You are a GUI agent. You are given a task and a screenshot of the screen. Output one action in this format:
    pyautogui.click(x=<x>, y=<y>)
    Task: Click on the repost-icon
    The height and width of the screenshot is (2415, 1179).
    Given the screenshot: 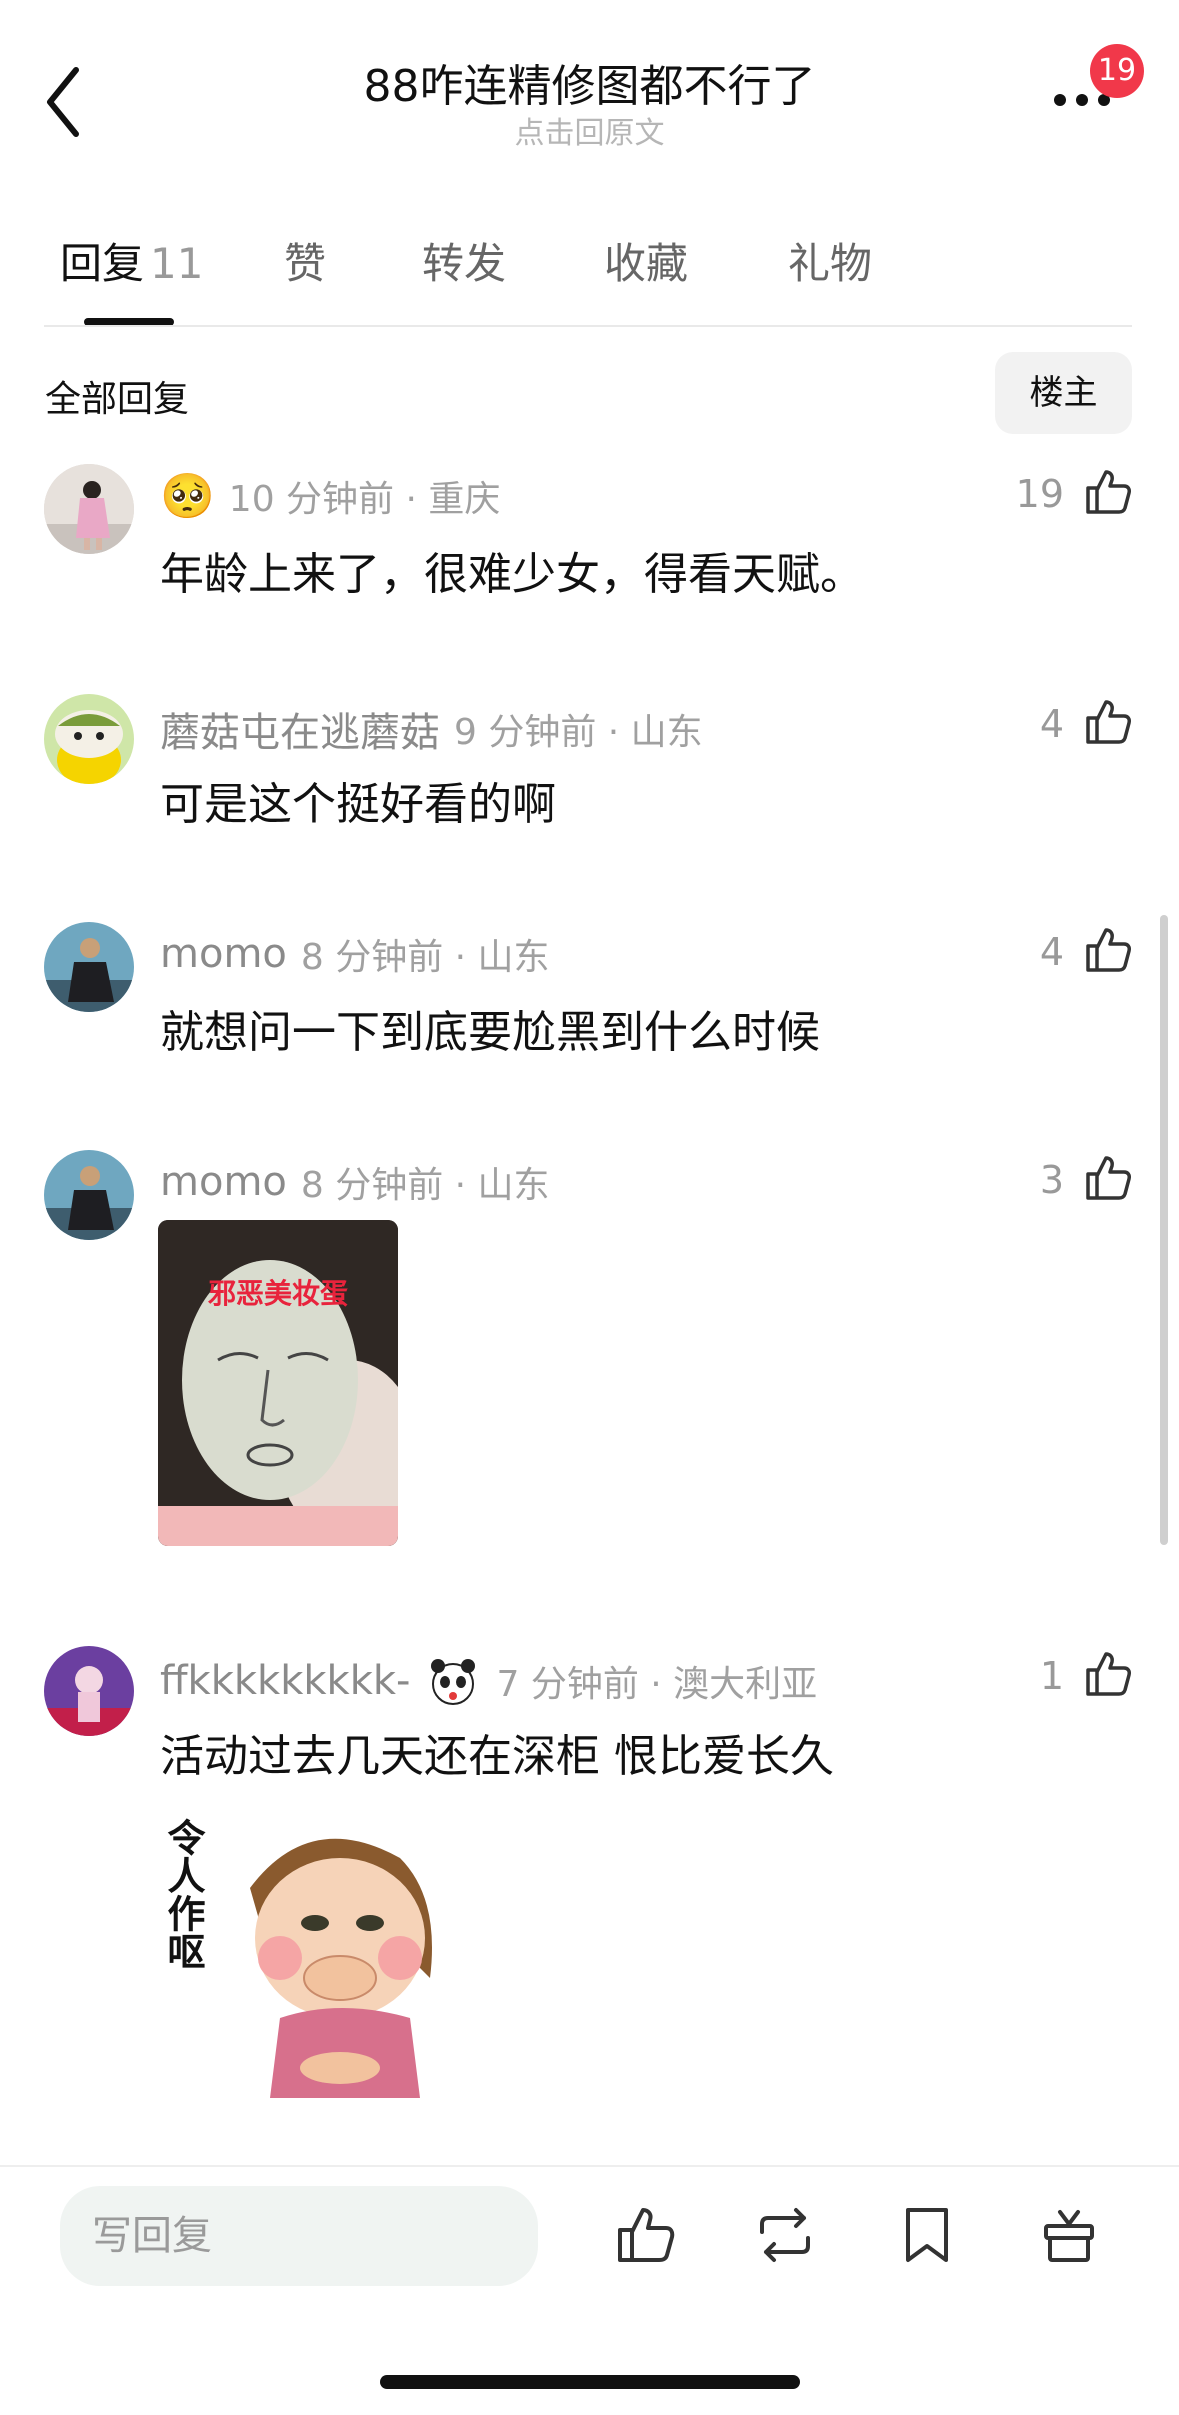 What is the action you would take?
    pyautogui.click(x=785, y=2235)
    